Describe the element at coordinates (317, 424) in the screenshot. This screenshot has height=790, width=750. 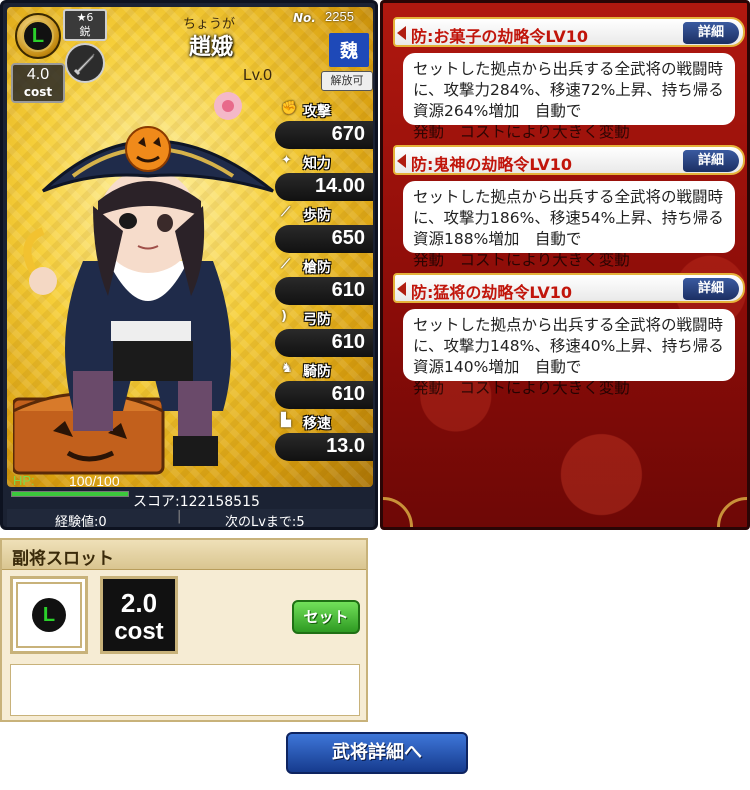
I see `stat-label: 移速` at that location.